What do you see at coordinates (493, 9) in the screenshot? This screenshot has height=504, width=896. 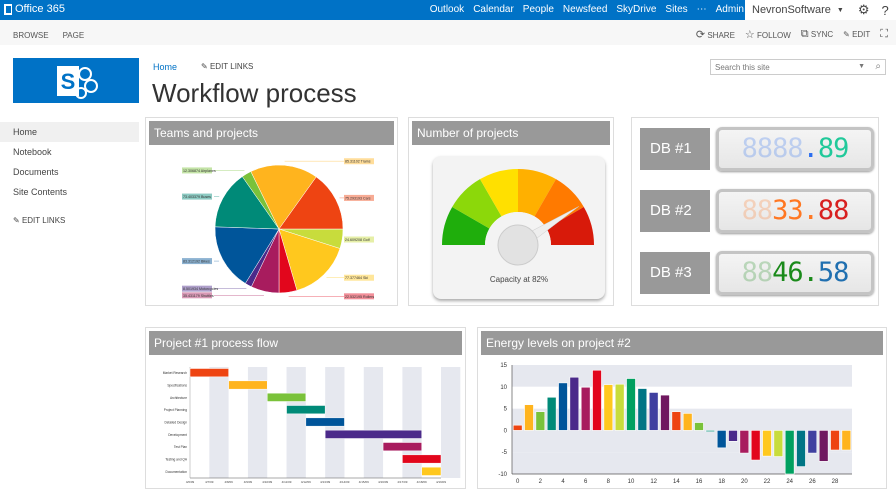 I see `suite-link-1: Calendar` at bounding box center [493, 9].